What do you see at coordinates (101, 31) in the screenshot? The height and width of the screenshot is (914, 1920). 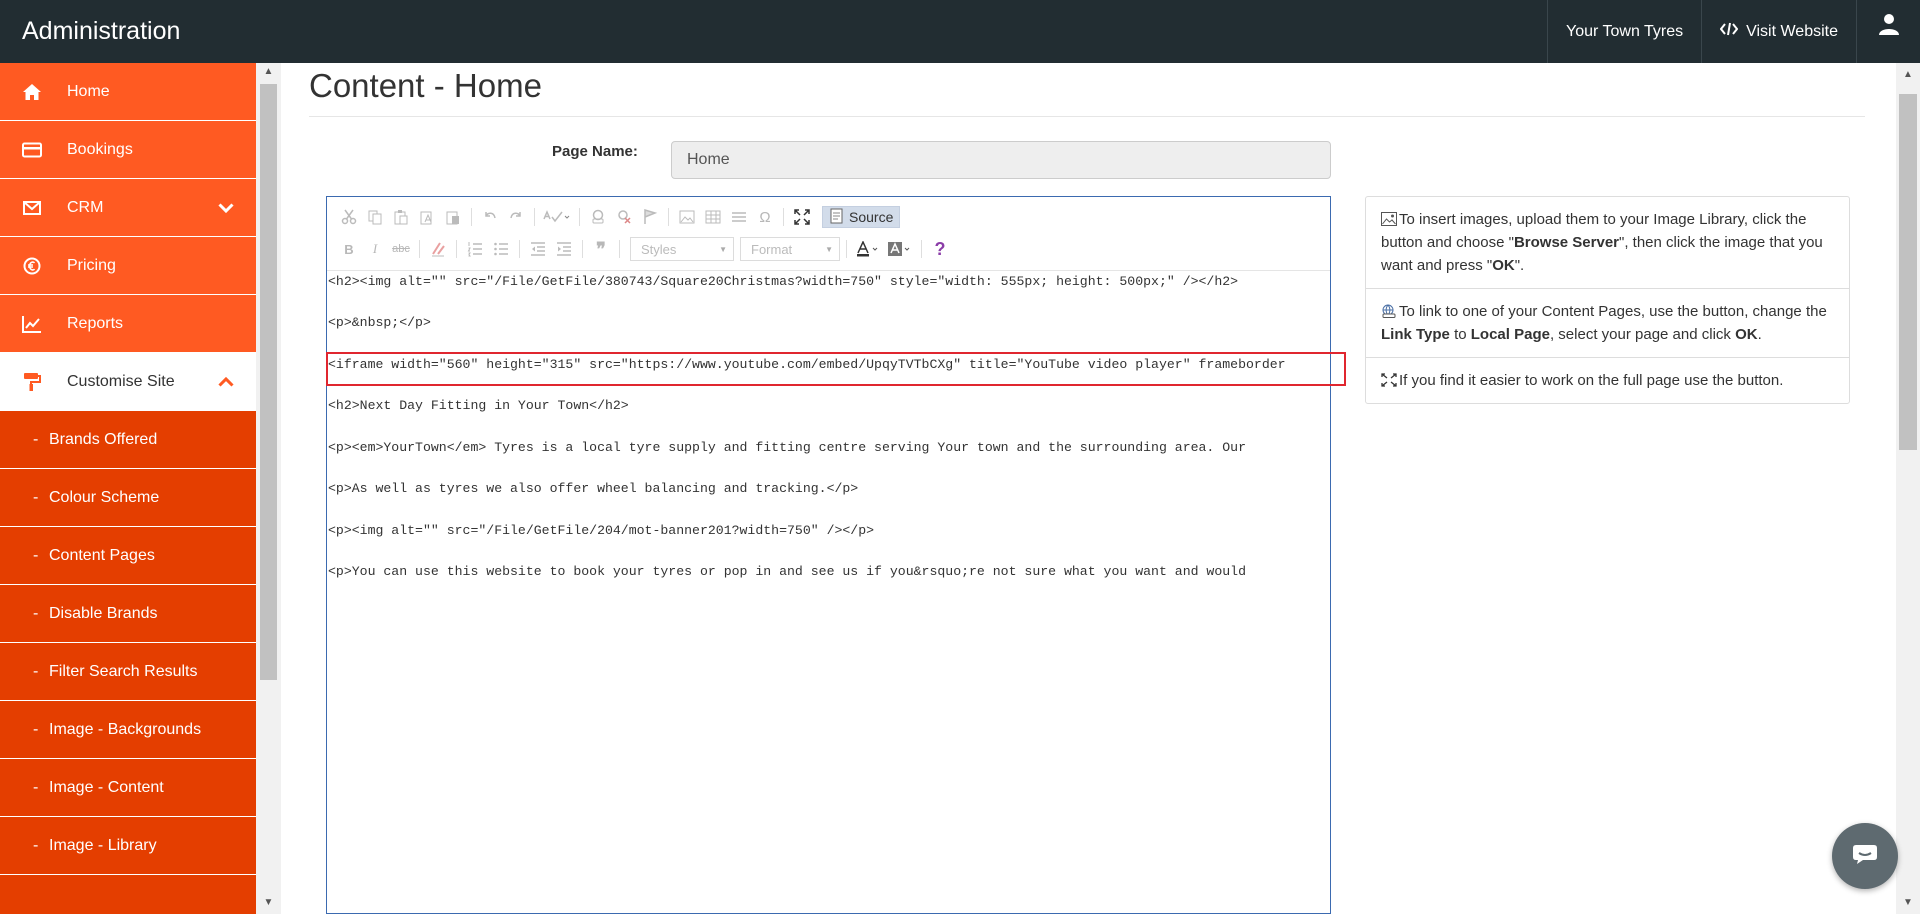 I see `app-title: Administration` at bounding box center [101, 31].